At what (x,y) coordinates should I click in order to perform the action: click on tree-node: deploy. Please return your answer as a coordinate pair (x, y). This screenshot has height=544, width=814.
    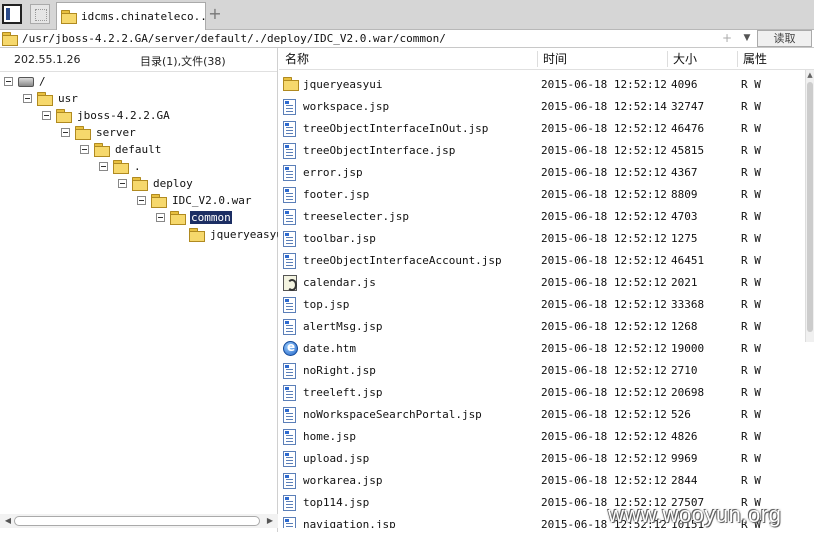
    Looking at the image, I should click on (156, 183).